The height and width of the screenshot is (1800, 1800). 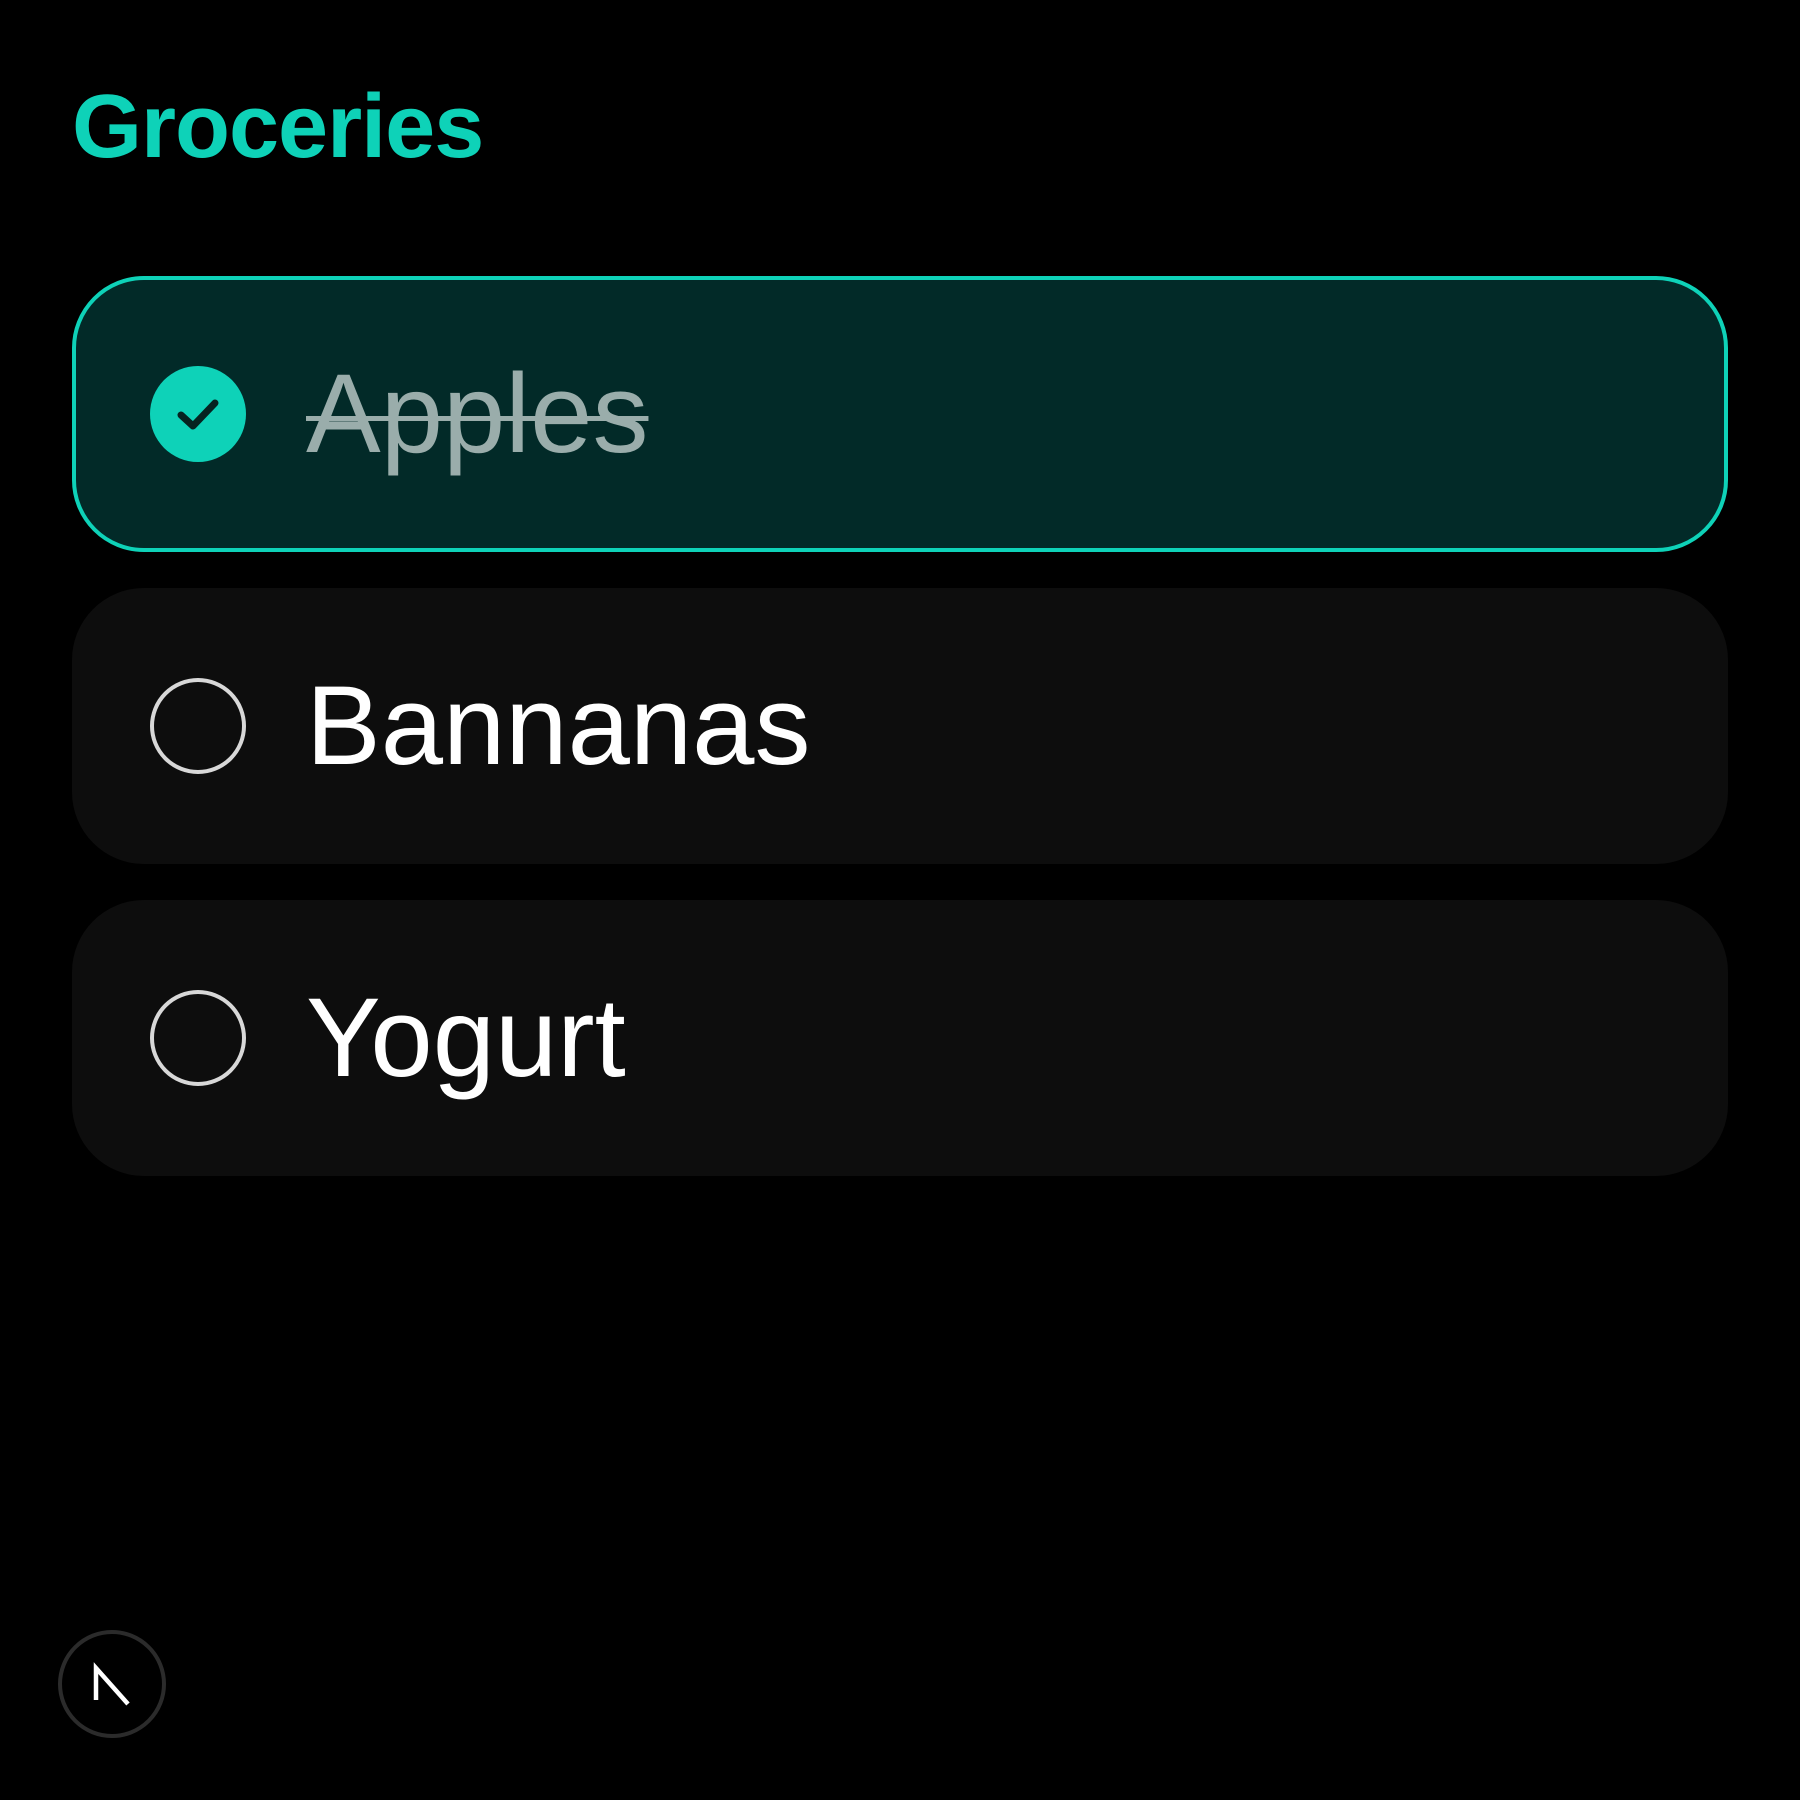 What do you see at coordinates (466, 1037) in the screenshot?
I see `todo-item-label: Yogurt` at bounding box center [466, 1037].